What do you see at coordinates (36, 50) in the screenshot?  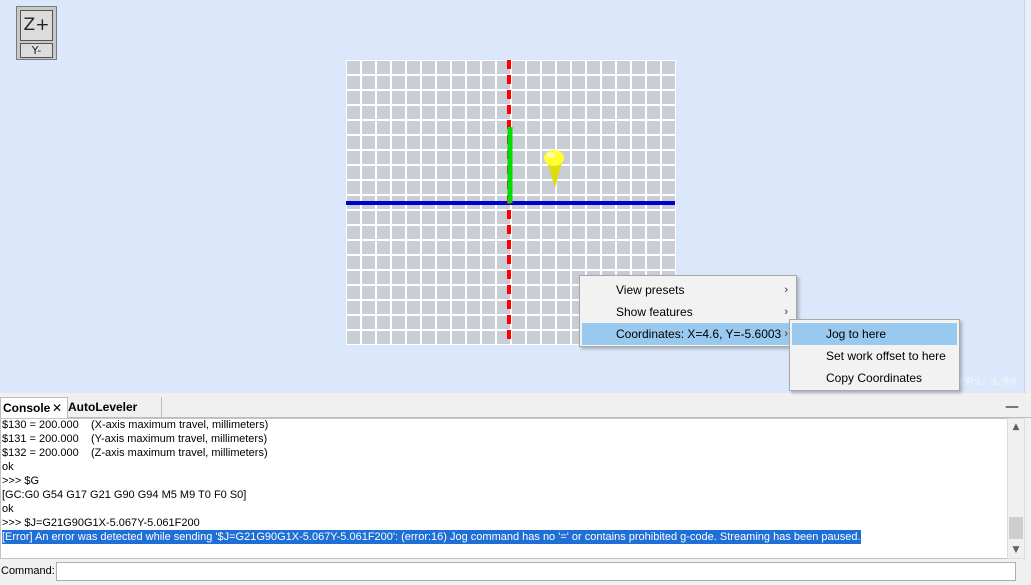 I see `view-cube-front-face: Y-` at bounding box center [36, 50].